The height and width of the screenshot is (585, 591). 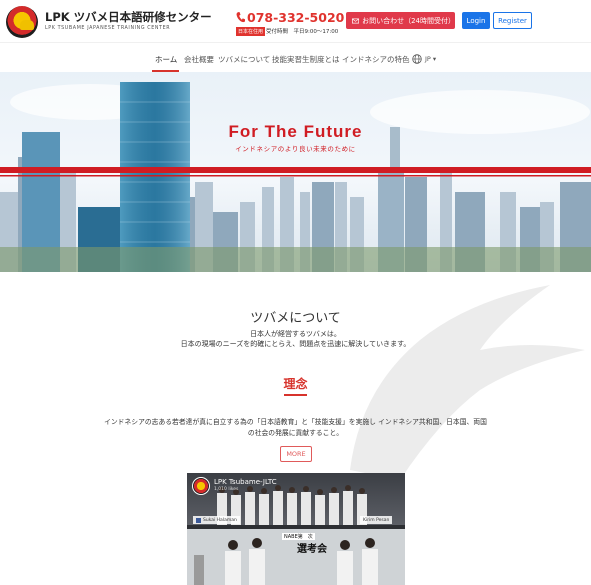 What do you see at coordinates (295, 344) in the screenshot?
I see `about-text-line2: 日本の現場のニーズを的確にとらえ、問題点を迅速に解決していきます。` at bounding box center [295, 344].